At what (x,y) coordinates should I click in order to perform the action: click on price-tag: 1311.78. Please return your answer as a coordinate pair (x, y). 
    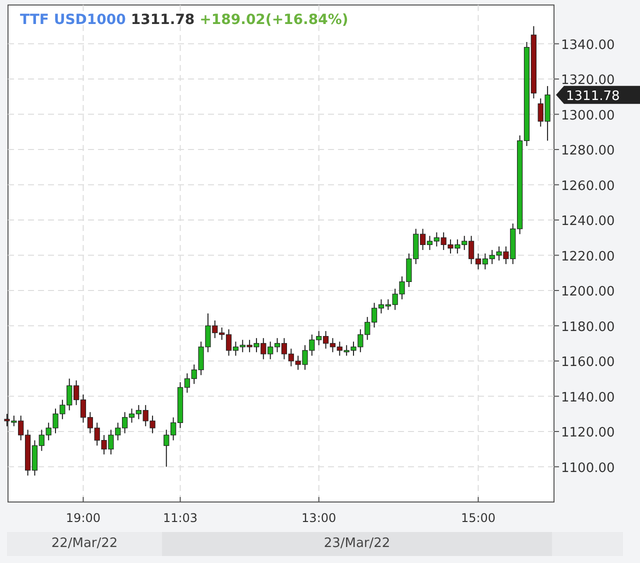
    Looking at the image, I should click on (598, 95).